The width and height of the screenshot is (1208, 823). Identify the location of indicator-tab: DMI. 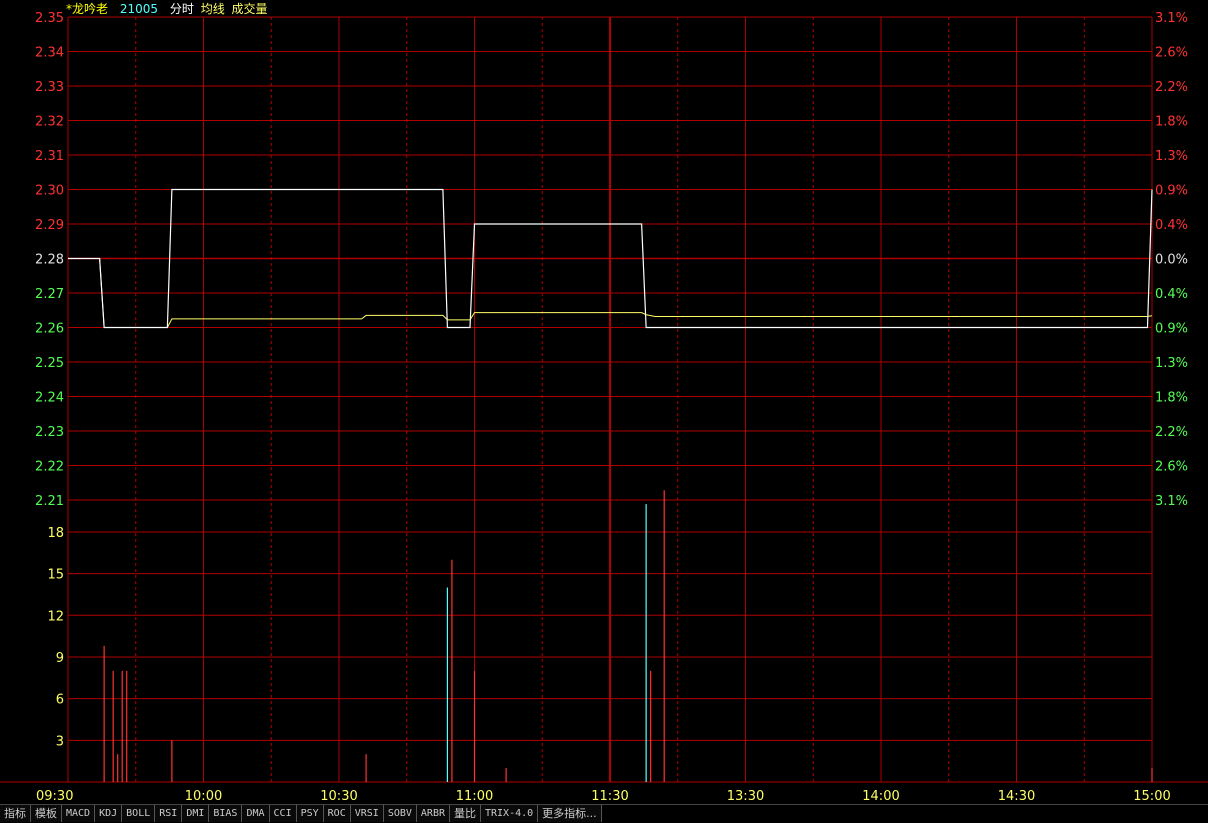
(196, 813).